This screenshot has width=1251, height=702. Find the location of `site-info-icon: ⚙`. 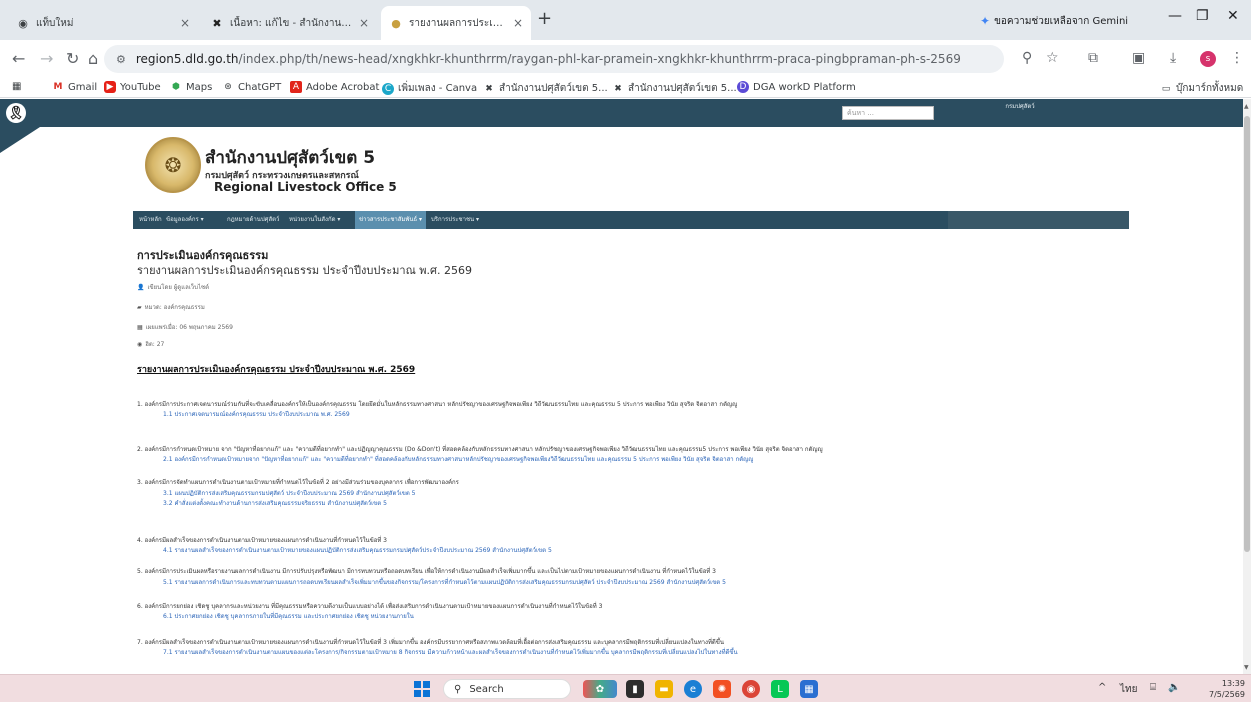

site-info-icon: ⚙ is located at coordinates (121, 59).